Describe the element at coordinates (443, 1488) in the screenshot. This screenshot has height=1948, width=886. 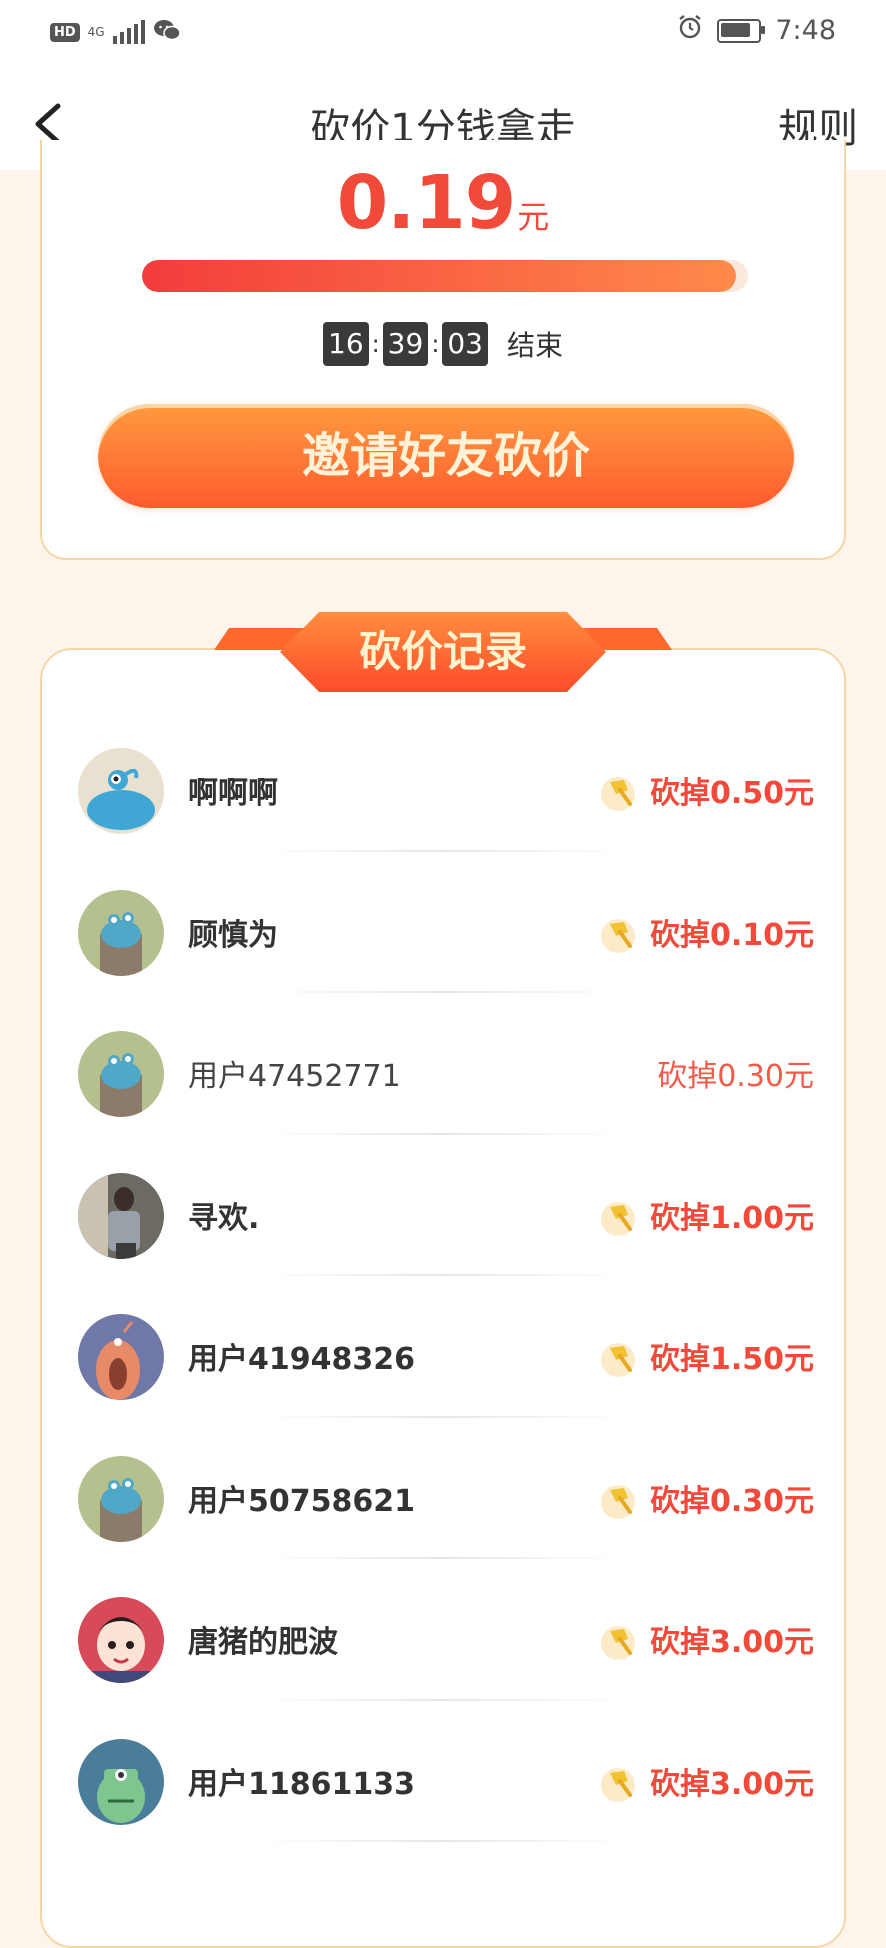
I see `list-item: 用户50758621 砍掉0.30元` at that location.